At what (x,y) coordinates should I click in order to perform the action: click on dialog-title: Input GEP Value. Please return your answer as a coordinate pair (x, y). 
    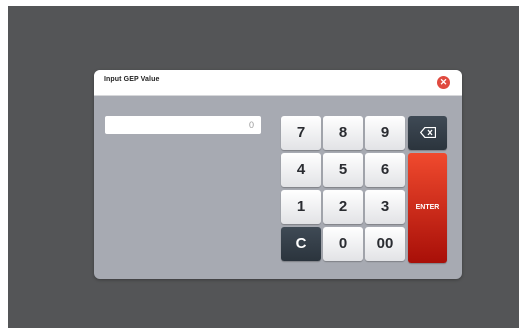
    Looking at the image, I should click on (132, 79).